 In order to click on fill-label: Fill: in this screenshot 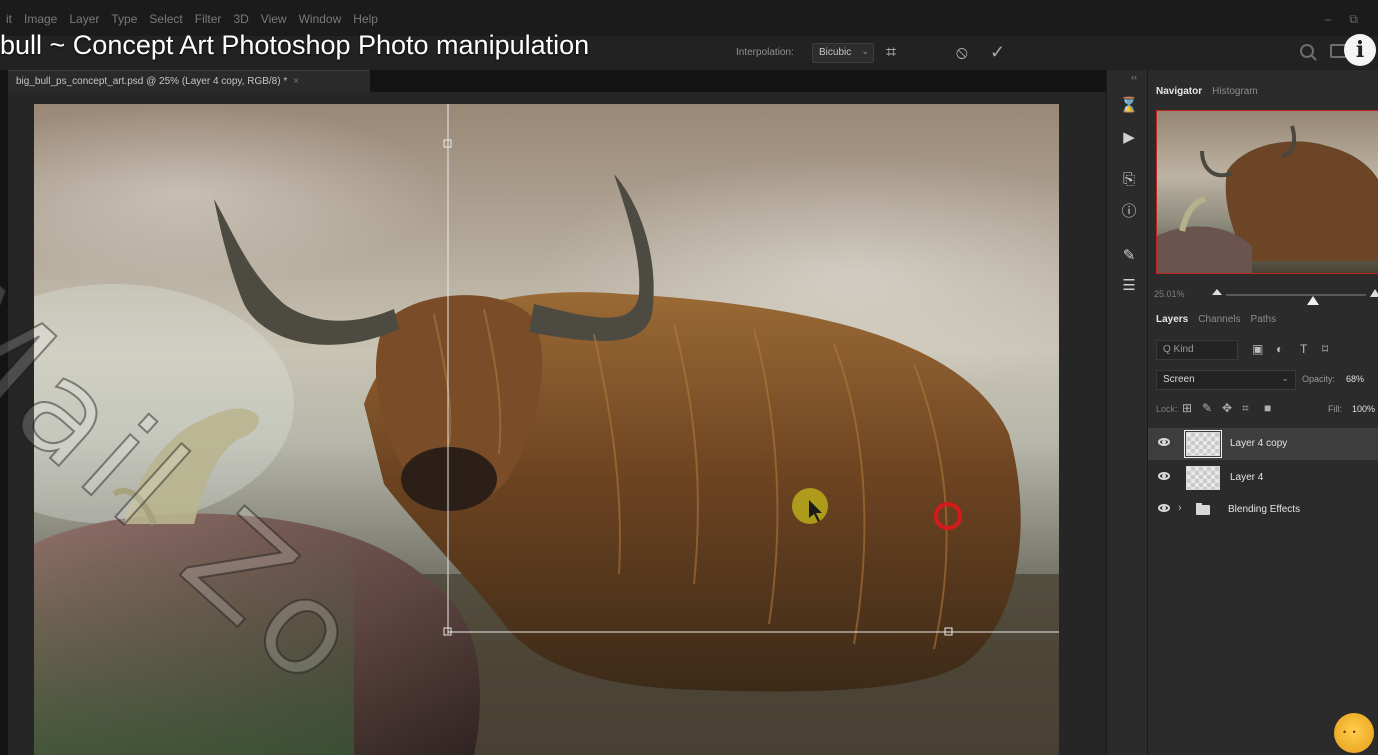, I will do `click(1335, 409)`.